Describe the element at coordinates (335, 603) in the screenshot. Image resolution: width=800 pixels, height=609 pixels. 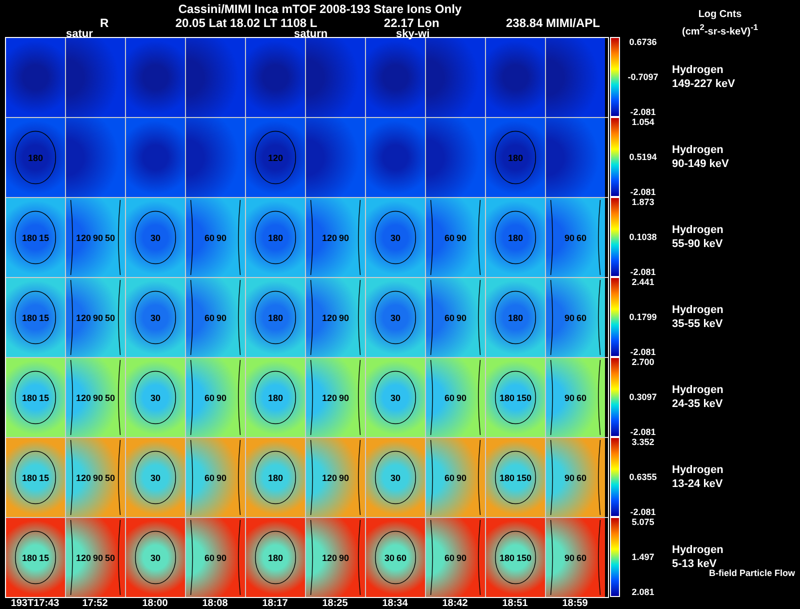
I see `time-label: 18:25` at that location.